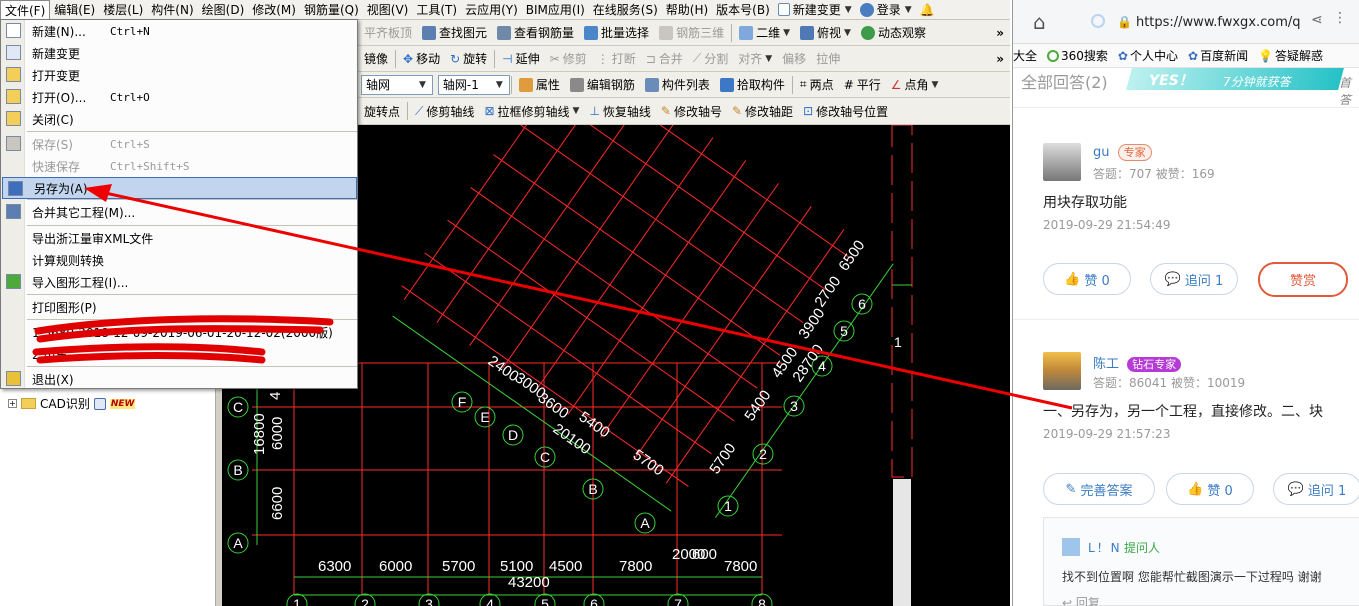  What do you see at coordinates (625, 10) in the screenshot?
I see `menu-online-service: 在线服务(S)` at bounding box center [625, 10].